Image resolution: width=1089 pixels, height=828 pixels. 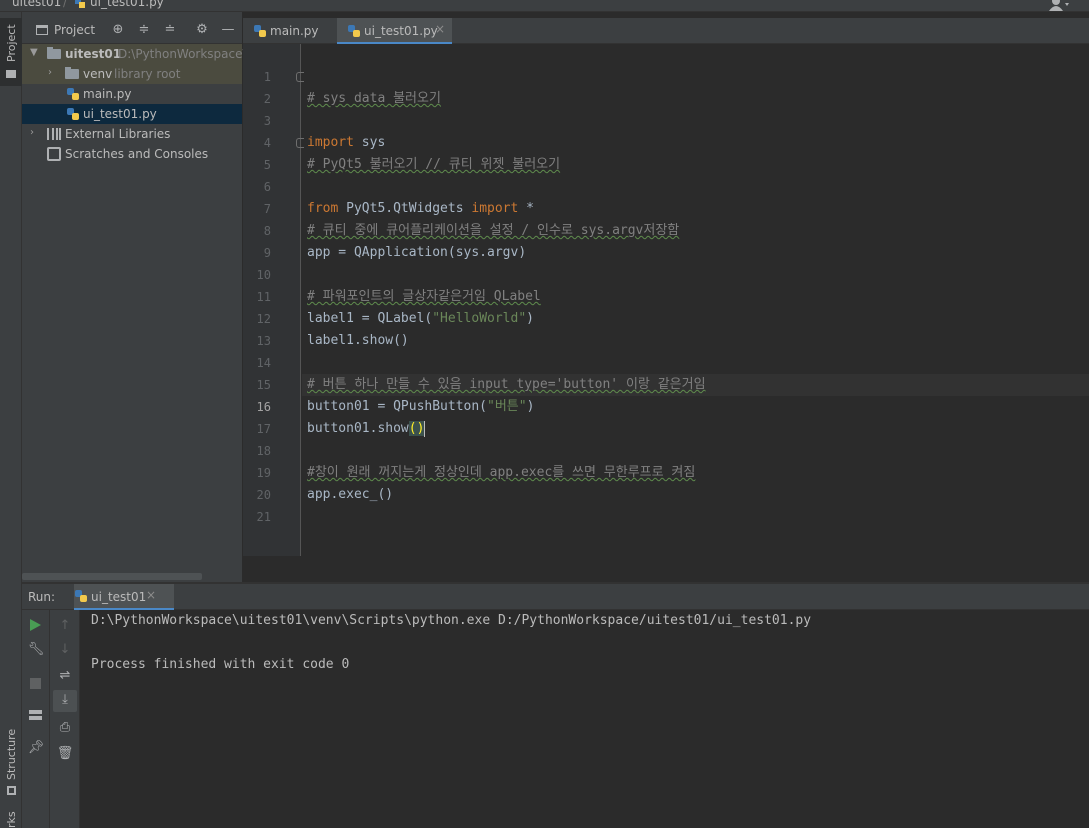 What do you see at coordinates (202, 30) in the screenshot?
I see `gear-icon: ⚙` at bounding box center [202, 30].